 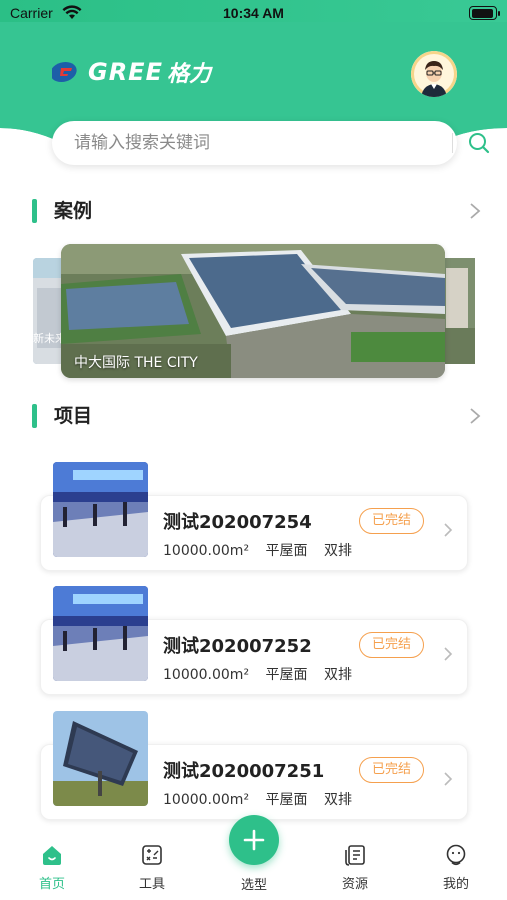 I want to click on gree-mark-icon, so click(x=64, y=72).